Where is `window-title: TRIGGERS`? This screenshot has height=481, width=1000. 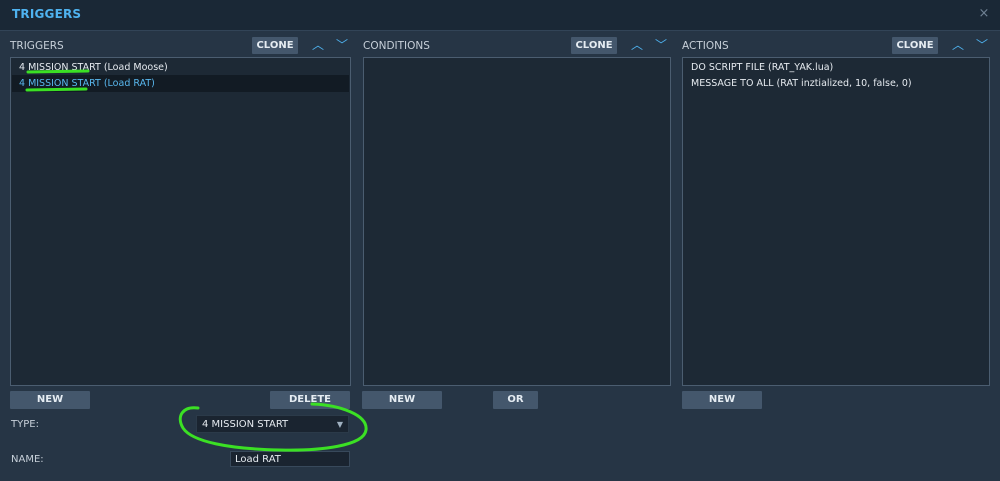 window-title: TRIGGERS is located at coordinates (47, 14).